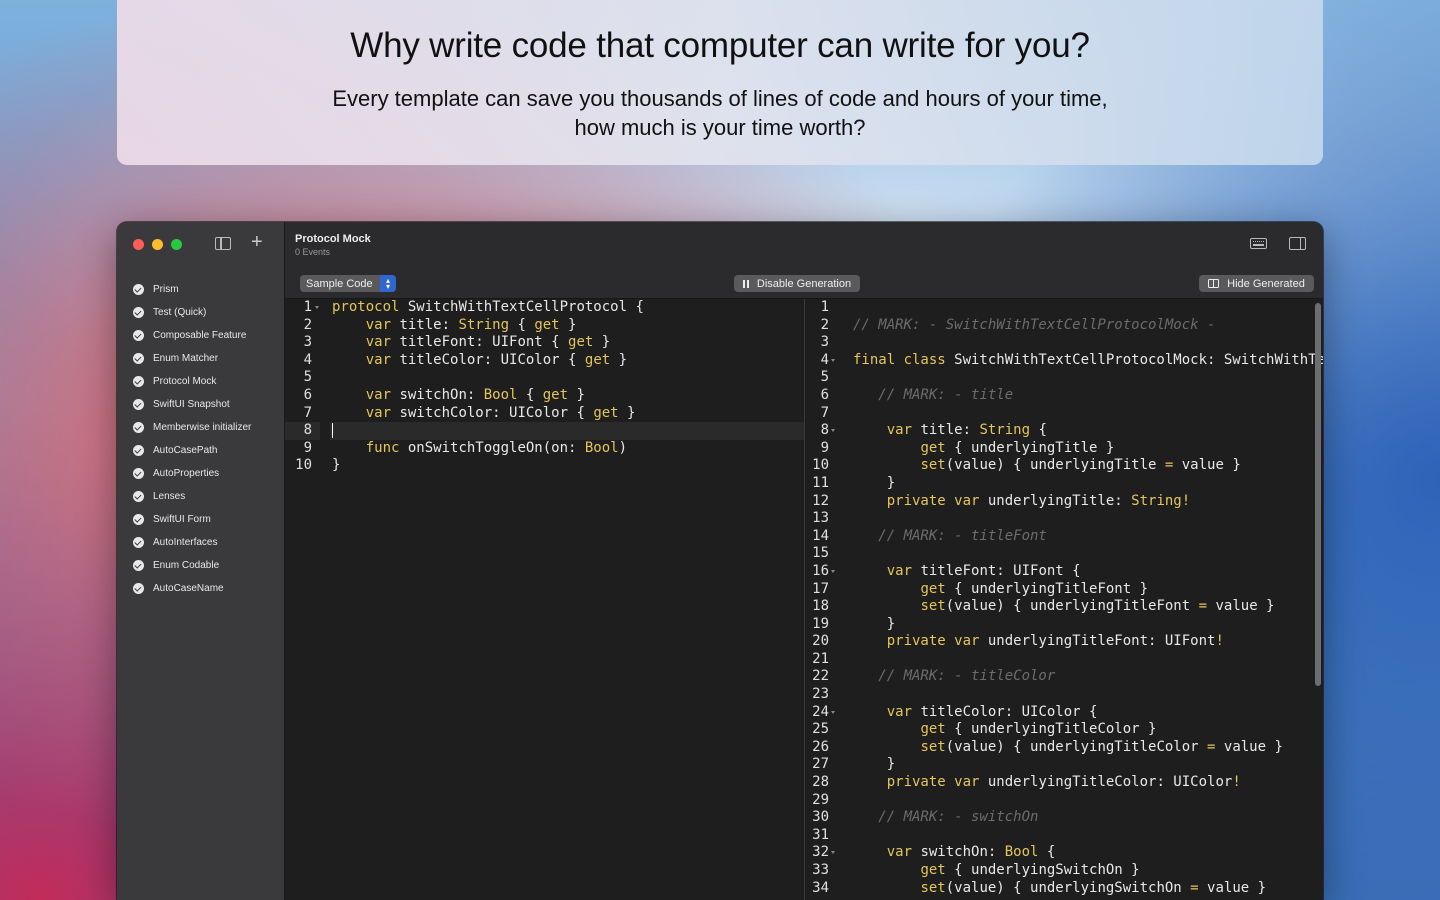 This screenshot has width=1440, height=900. I want to click on line-number: 9, so click(824, 447).